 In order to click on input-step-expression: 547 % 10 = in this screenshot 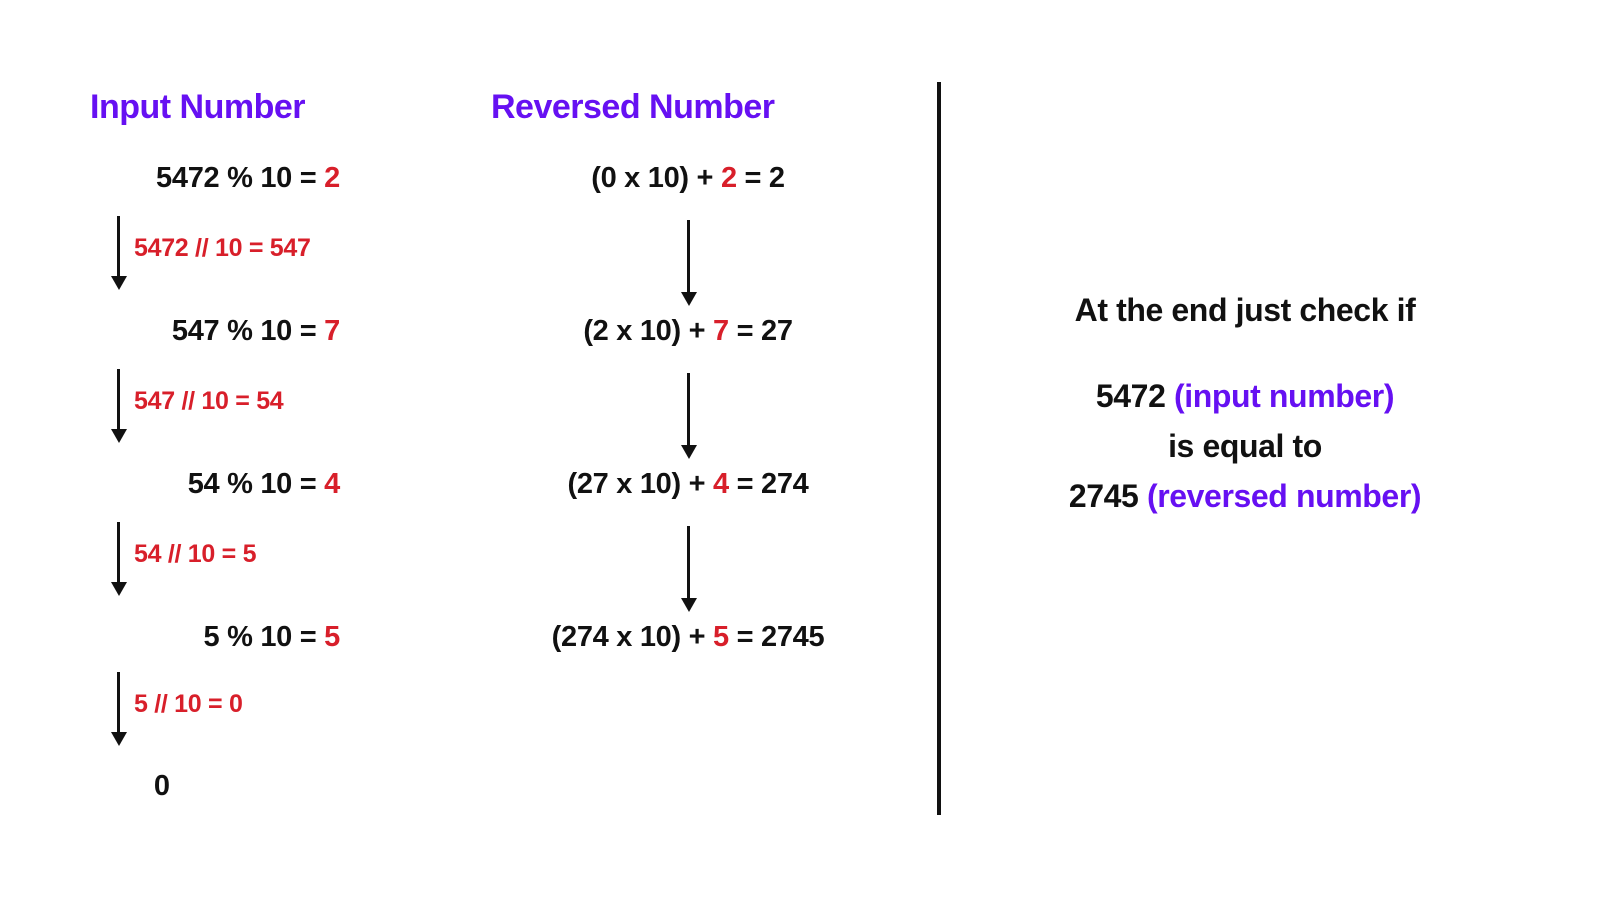, I will do `click(248, 331)`.